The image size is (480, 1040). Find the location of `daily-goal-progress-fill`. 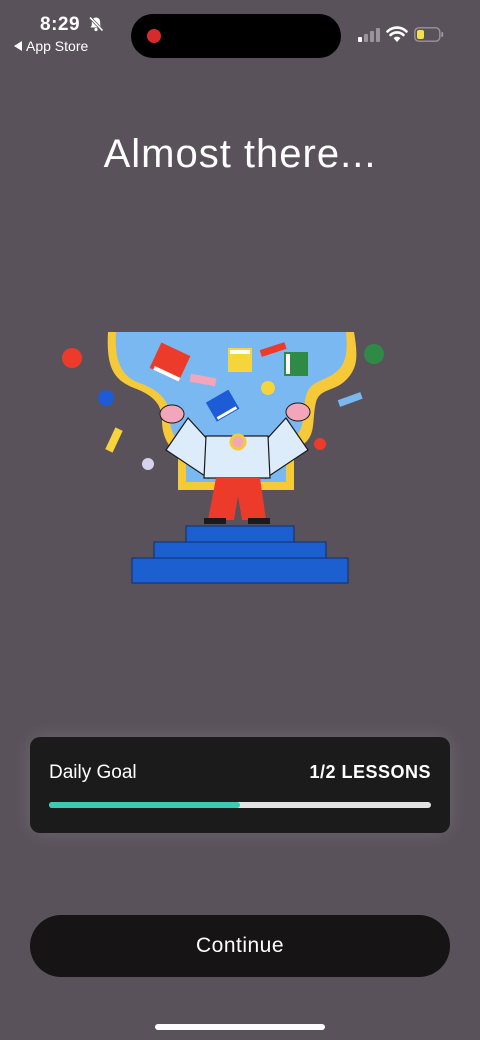

daily-goal-progress-fill is located at coordinates (144, 805).